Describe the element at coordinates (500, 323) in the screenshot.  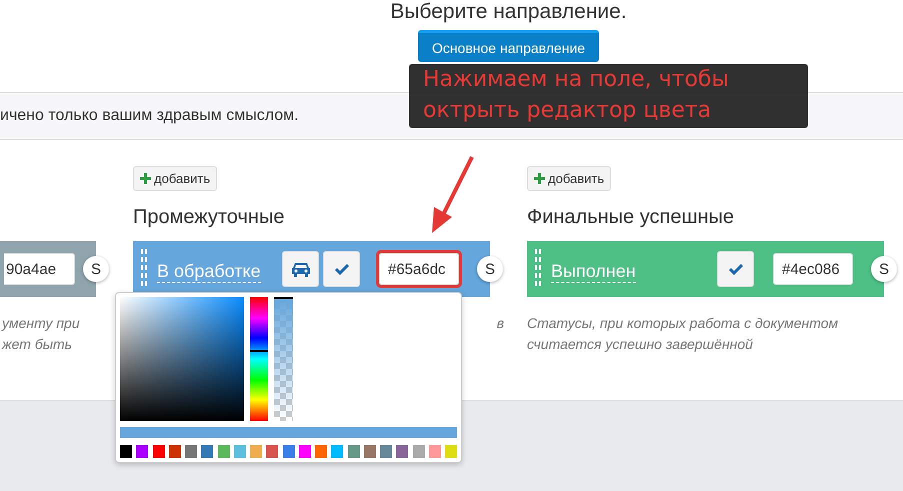
I see `description-text: в` at that location.